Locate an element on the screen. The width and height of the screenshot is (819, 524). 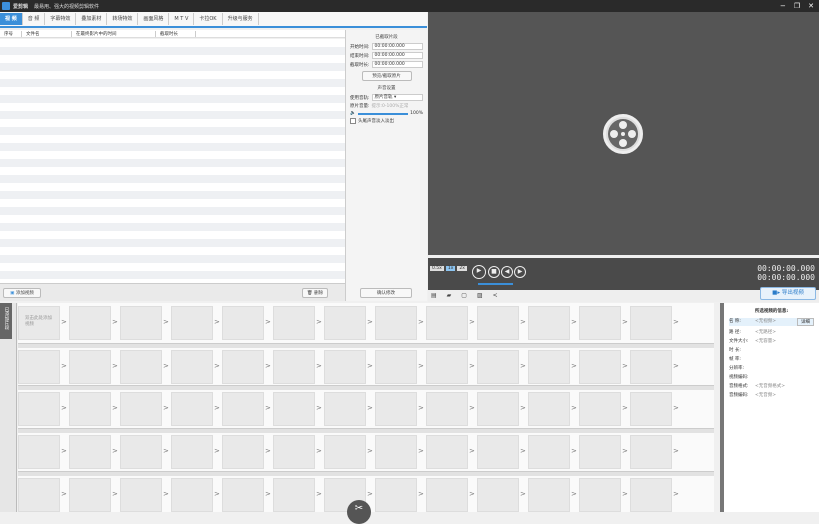
added-clips-tab: 已添加片段 is located at coordinates (6, 321).